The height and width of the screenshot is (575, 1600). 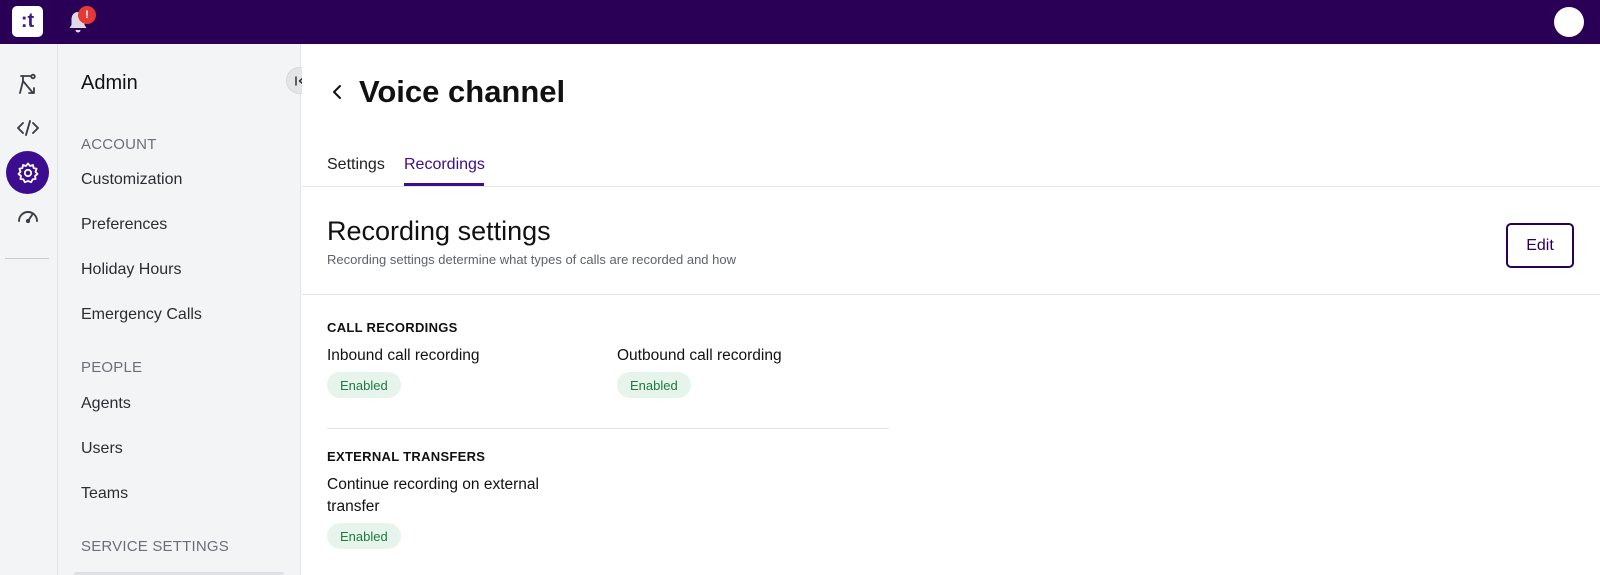 What do you see at coordinates (27, 127) in the screenshot?
I see `code-icon` at bounding box center [27, 127].